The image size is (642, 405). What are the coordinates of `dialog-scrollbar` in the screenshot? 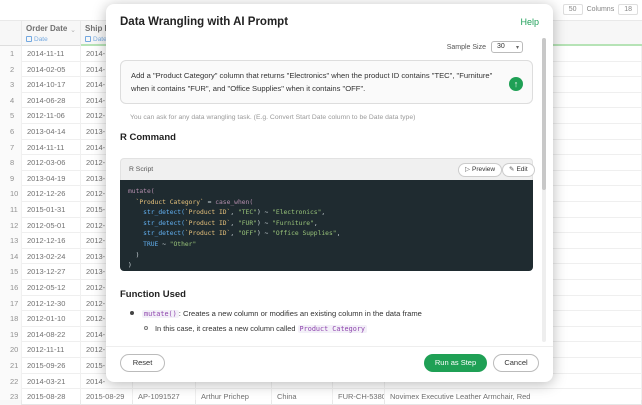 It's located at (544, 190).